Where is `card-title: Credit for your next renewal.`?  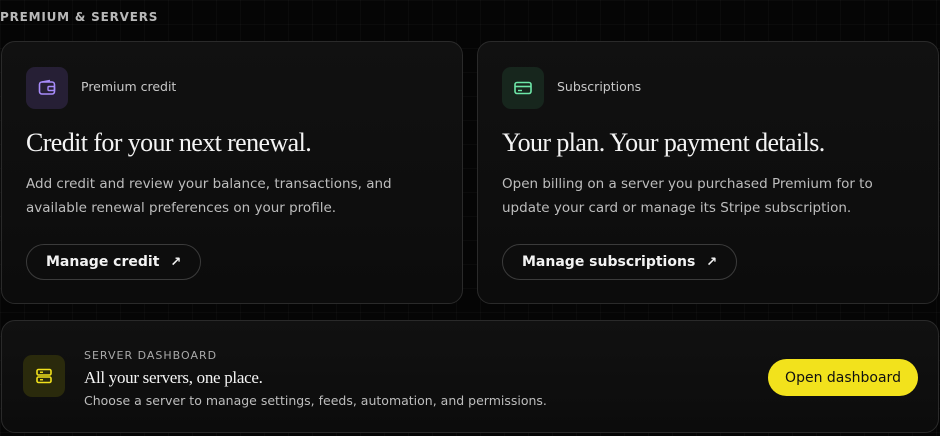
card-title: Credit for your next renewal. is located at coordinates (169, 142).